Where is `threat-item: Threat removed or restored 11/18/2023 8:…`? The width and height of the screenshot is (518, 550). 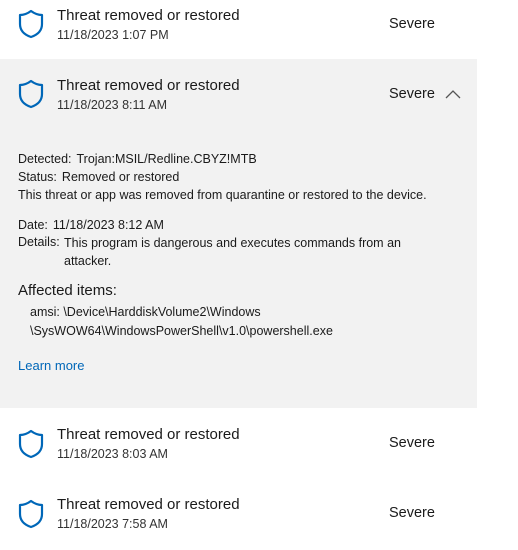 threat-item: Threat removed or restored 11/18/2023 8:… is located at coordinates (238, 447).